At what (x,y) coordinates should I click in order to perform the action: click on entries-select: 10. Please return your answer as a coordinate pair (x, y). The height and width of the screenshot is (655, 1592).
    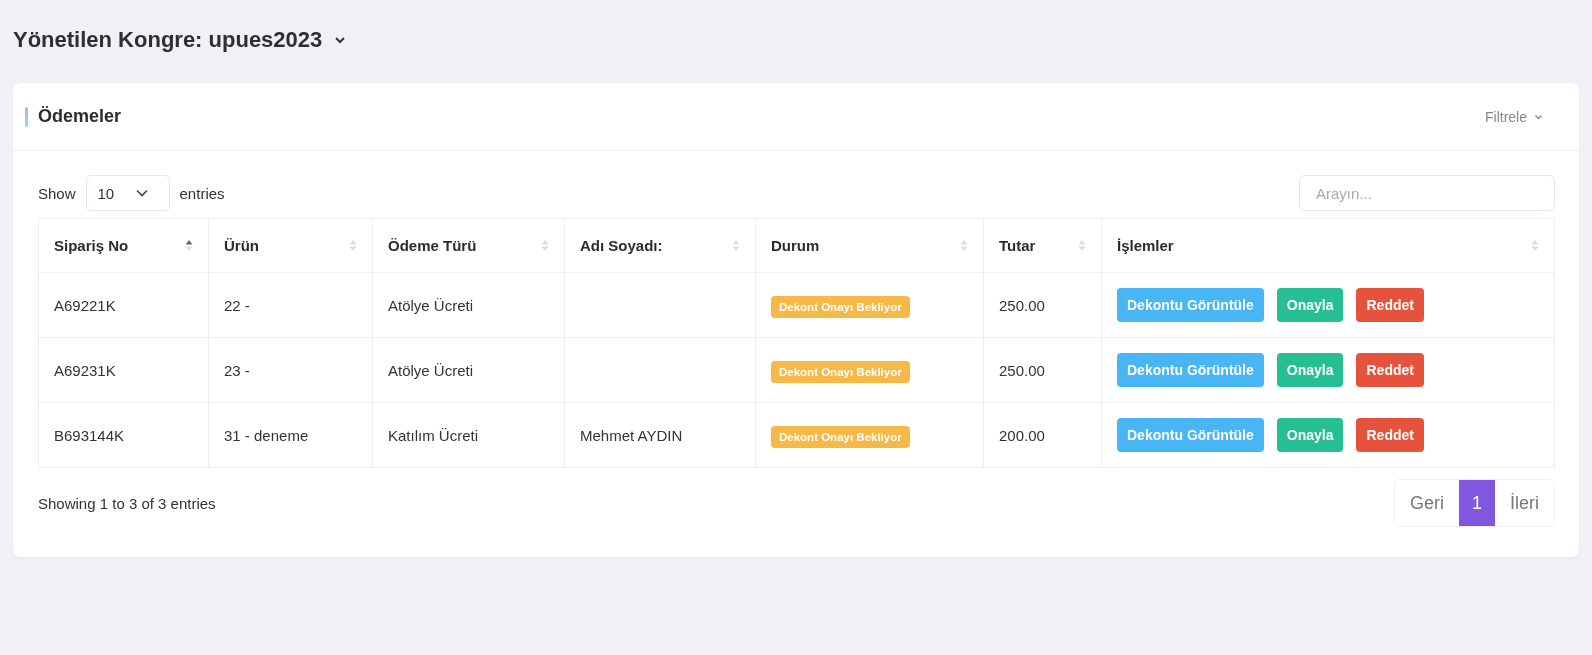
    Looking at the image, I should click on (127, 193).